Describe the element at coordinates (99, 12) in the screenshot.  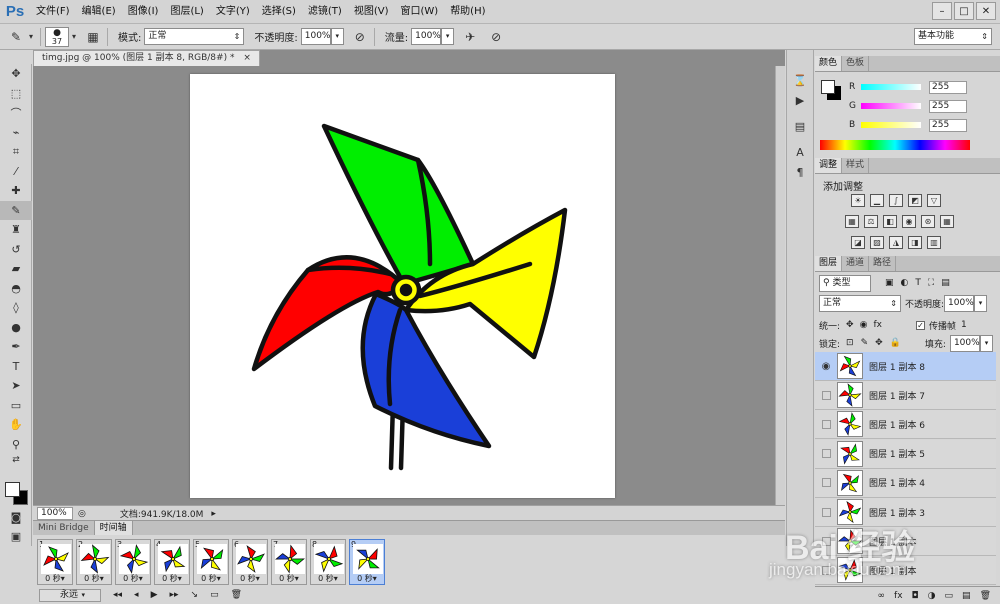
I see `menu-edit: 编辑(E)` at that location.